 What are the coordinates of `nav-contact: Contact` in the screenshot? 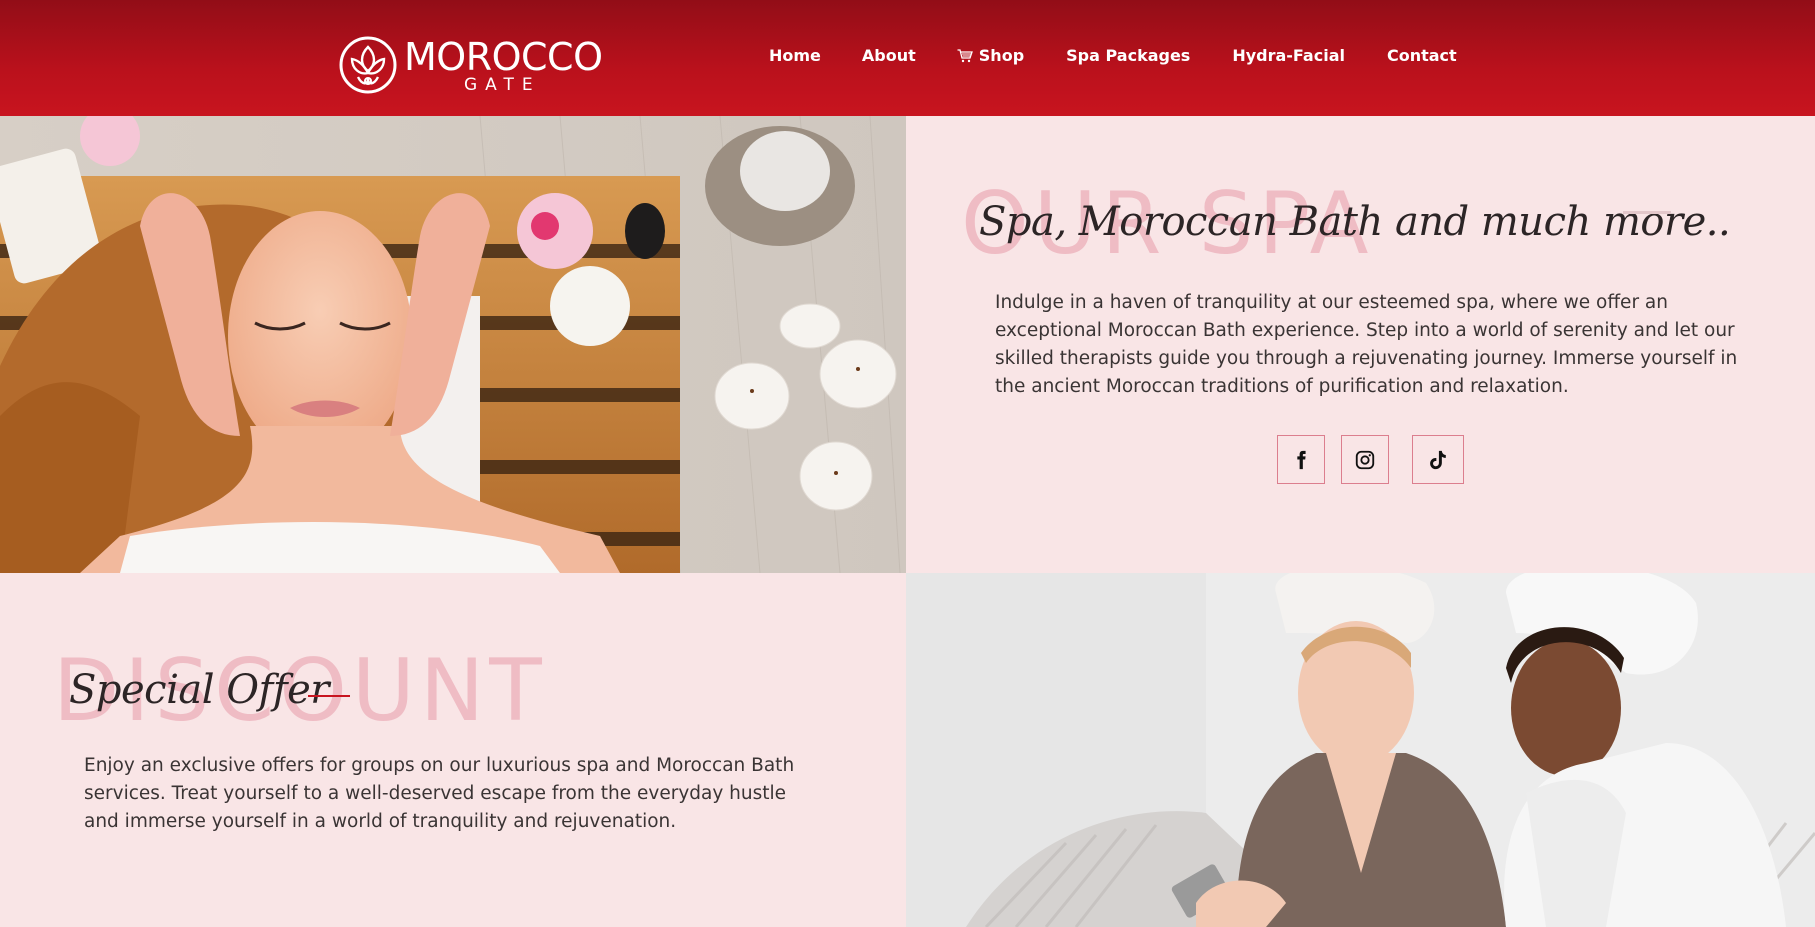 It's located at (1422, 56).